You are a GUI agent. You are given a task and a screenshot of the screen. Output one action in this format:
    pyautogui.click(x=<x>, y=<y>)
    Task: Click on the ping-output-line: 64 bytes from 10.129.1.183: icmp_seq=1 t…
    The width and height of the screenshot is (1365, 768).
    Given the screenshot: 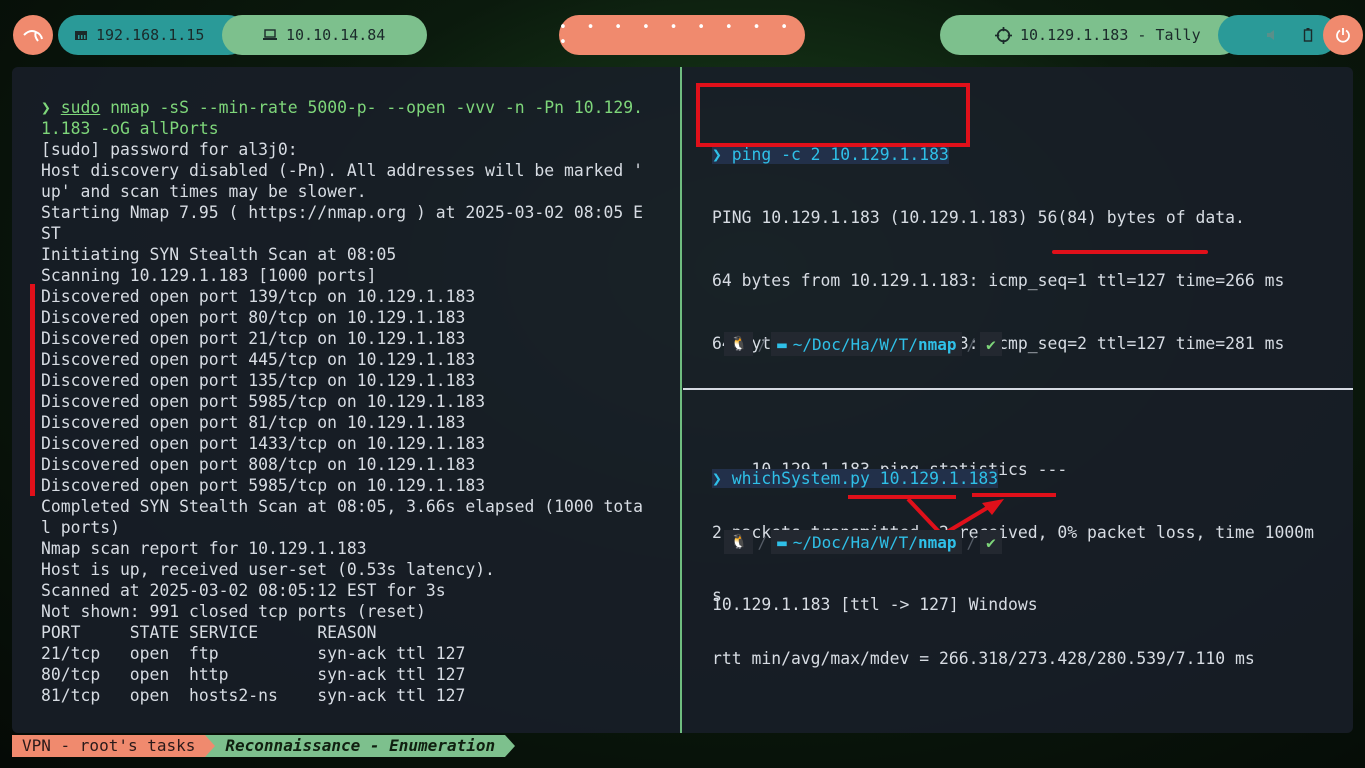 What is the action you would take?
    pyautogui.click(x=998, y=280)
    